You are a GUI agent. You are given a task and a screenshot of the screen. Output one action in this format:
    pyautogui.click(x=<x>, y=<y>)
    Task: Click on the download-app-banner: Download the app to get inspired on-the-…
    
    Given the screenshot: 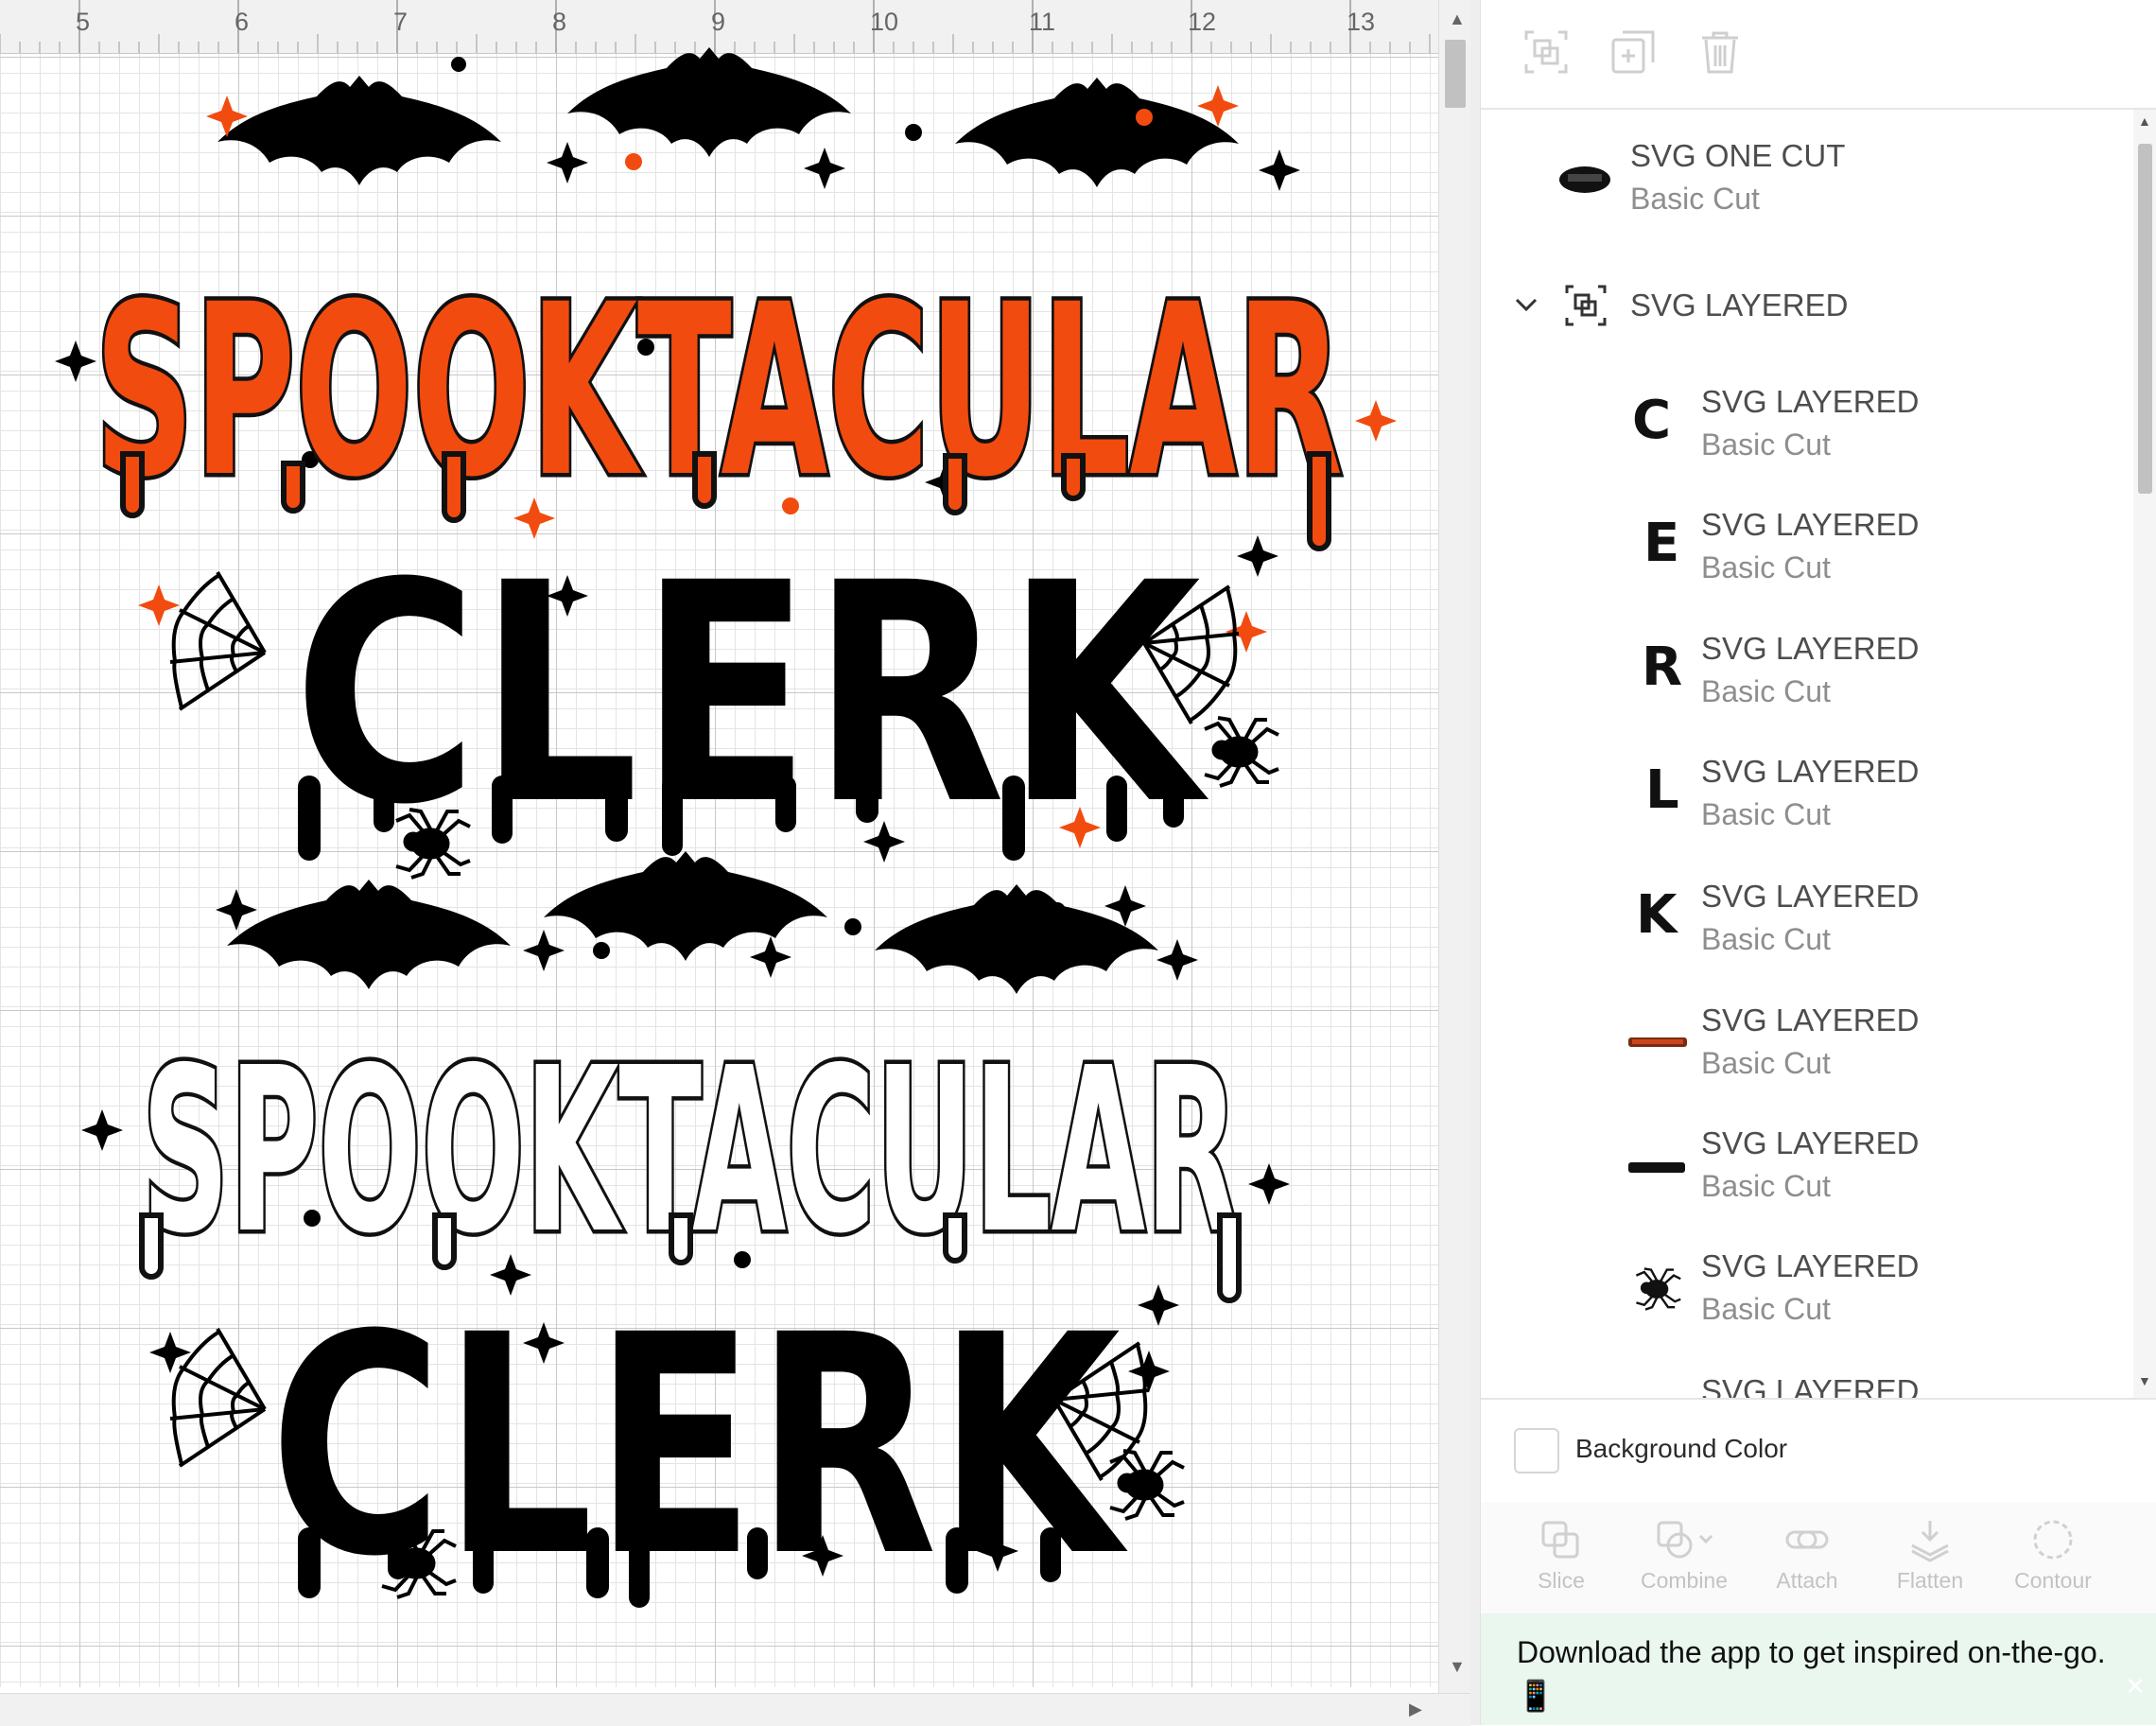 What is the action you would take?
    pyautogui.click(x=1819, y=1669)
    